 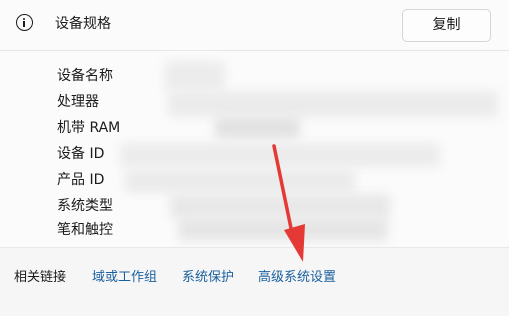 I want to click on redacted-value-product-id, so click(x=240, y=181).